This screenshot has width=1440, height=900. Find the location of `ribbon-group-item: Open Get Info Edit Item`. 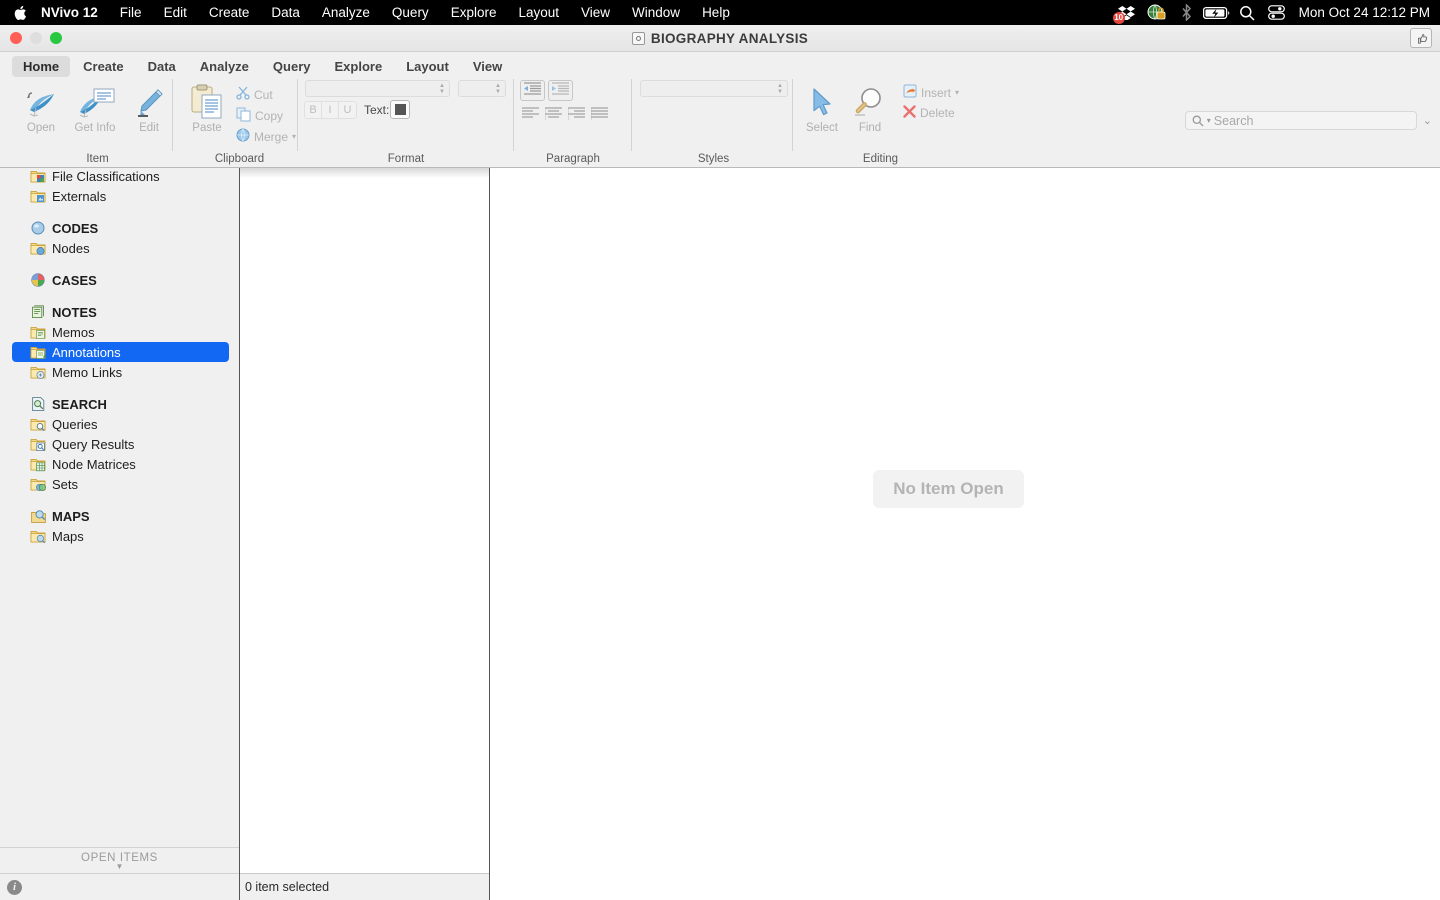

ribbon-group-item: Open Get Info Edit Item is located at coordinates (97, 122).